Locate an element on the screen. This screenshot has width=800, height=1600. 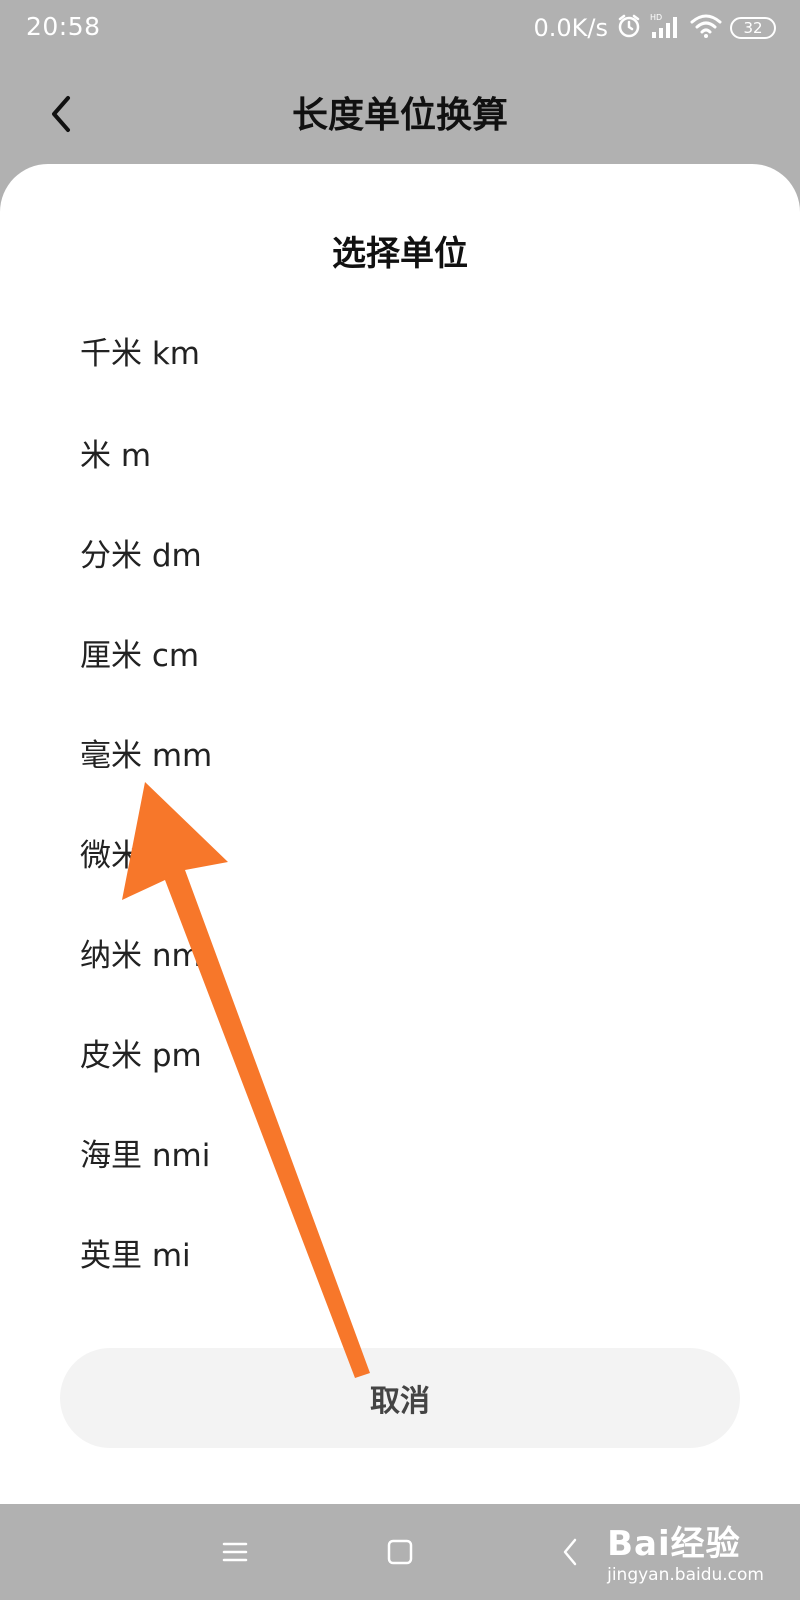
unit-option-pm: 皮米 pm is located at coordinates (400, 1056).